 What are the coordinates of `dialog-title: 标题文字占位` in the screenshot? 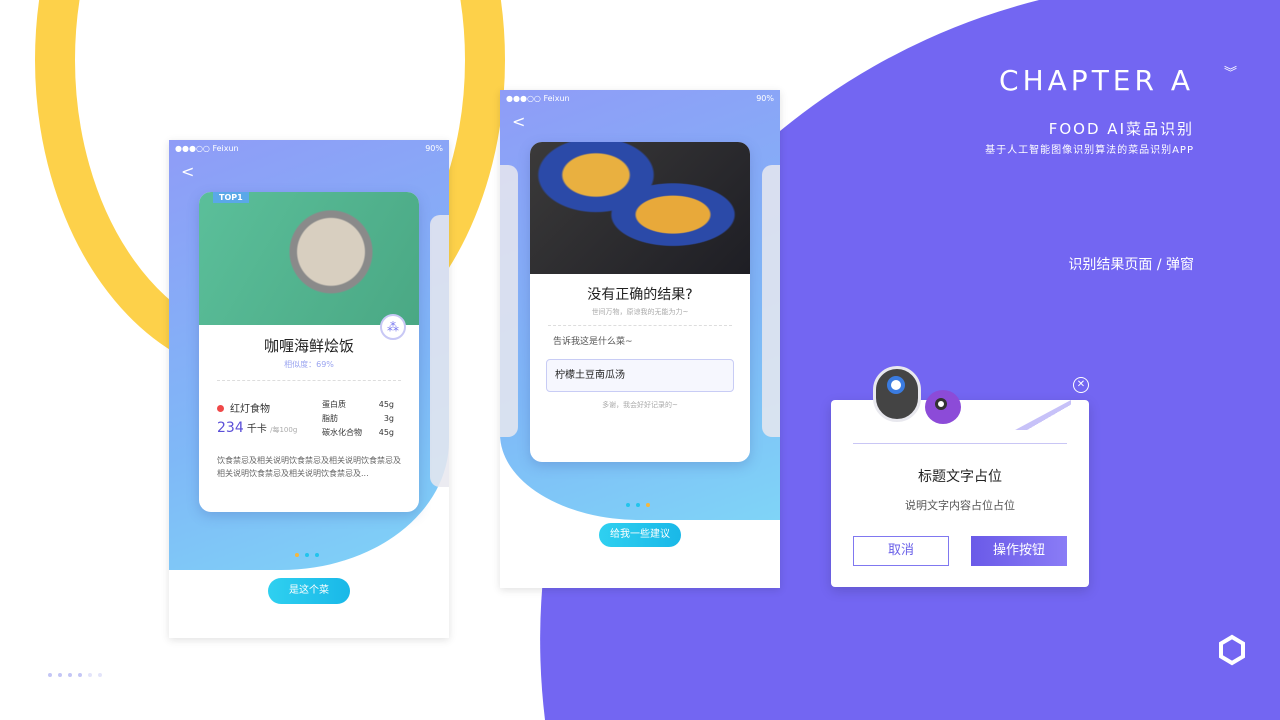 It's located at (960, 477).